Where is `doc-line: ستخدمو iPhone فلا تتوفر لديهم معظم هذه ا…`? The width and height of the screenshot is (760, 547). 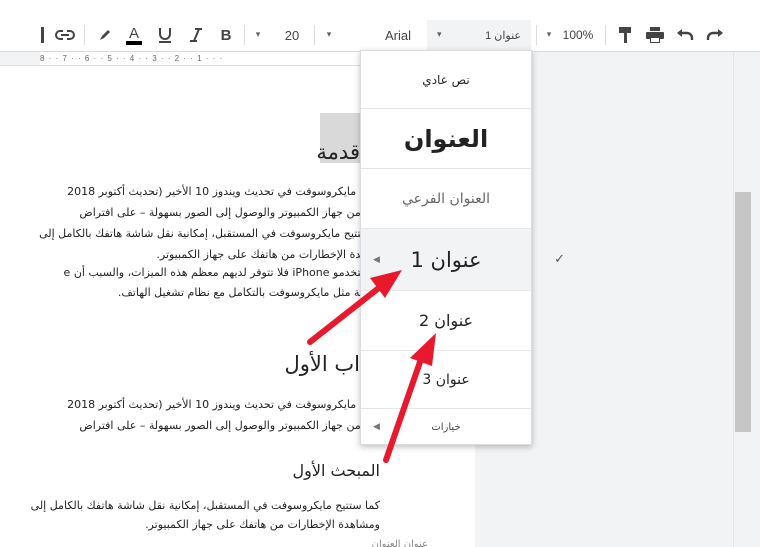 doc-line: ستخدمو iPhone فلا تتوفر لديهم معظم هذه ا… is located at coordinates (217, 272).